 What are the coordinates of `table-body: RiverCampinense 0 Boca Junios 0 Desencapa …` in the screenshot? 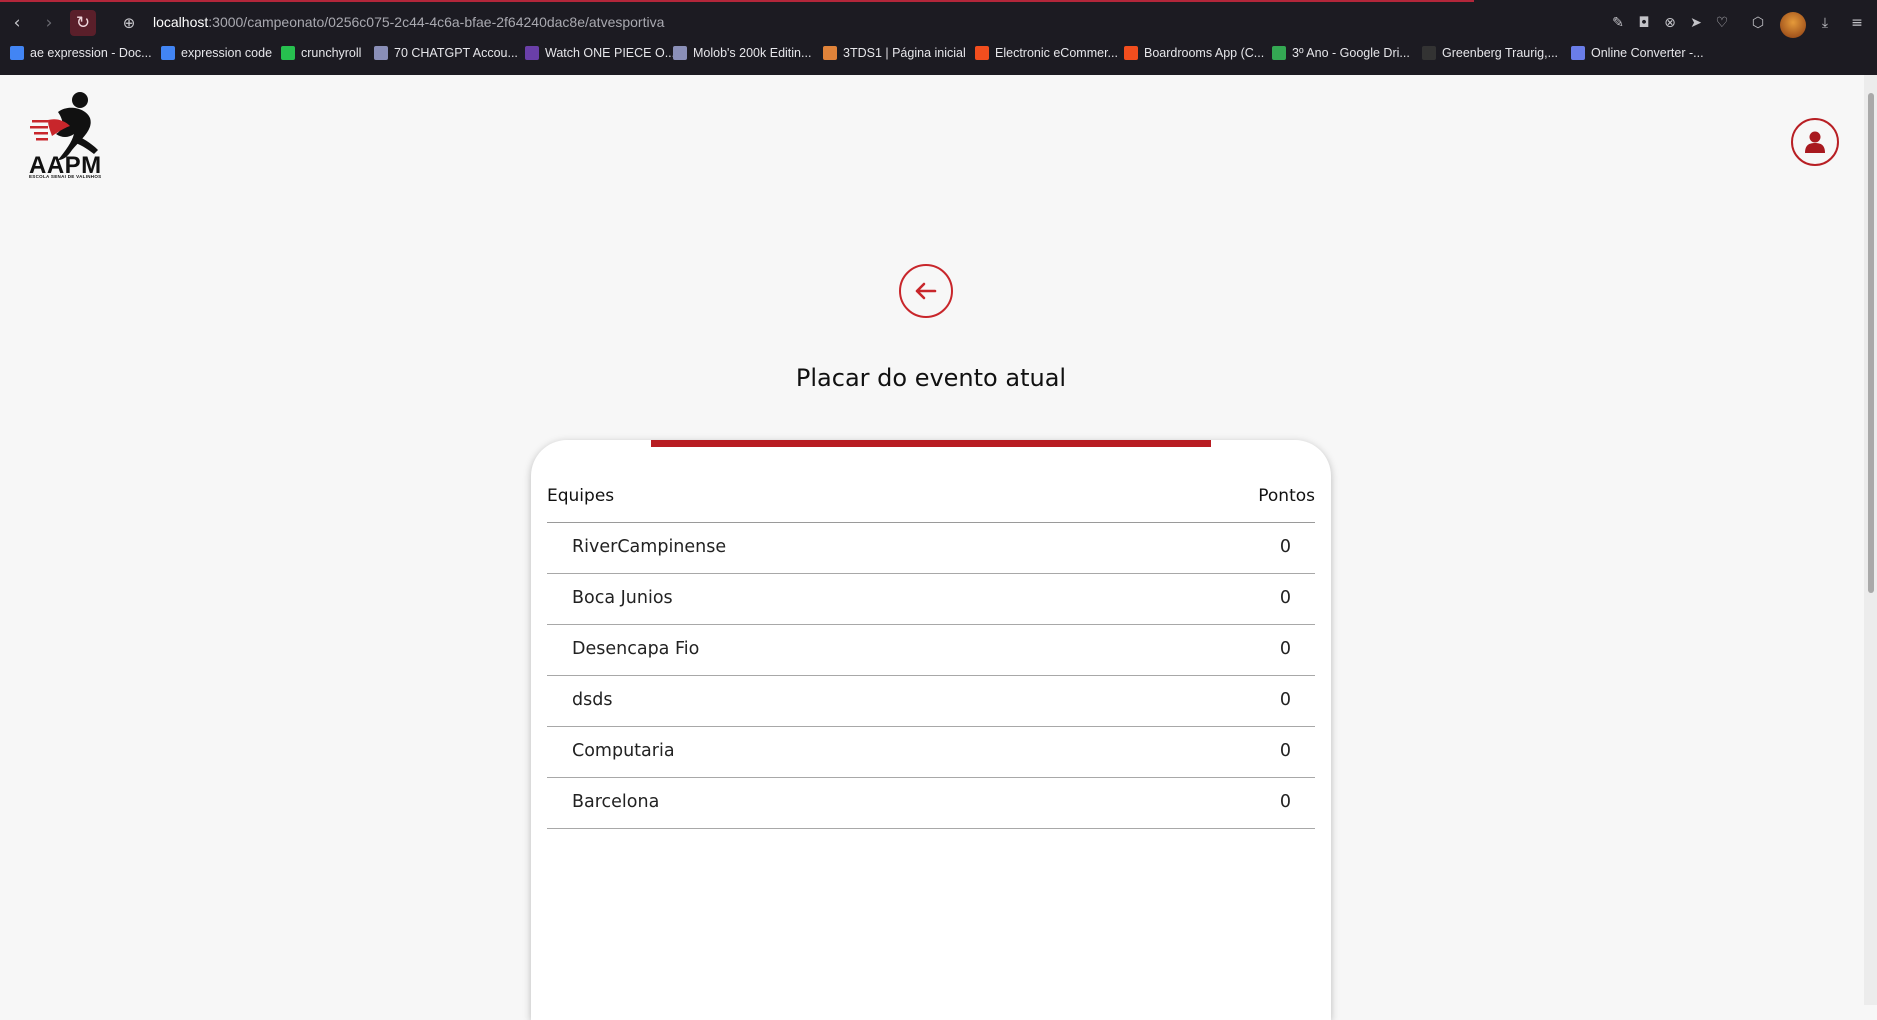 It's located at (931, 676).